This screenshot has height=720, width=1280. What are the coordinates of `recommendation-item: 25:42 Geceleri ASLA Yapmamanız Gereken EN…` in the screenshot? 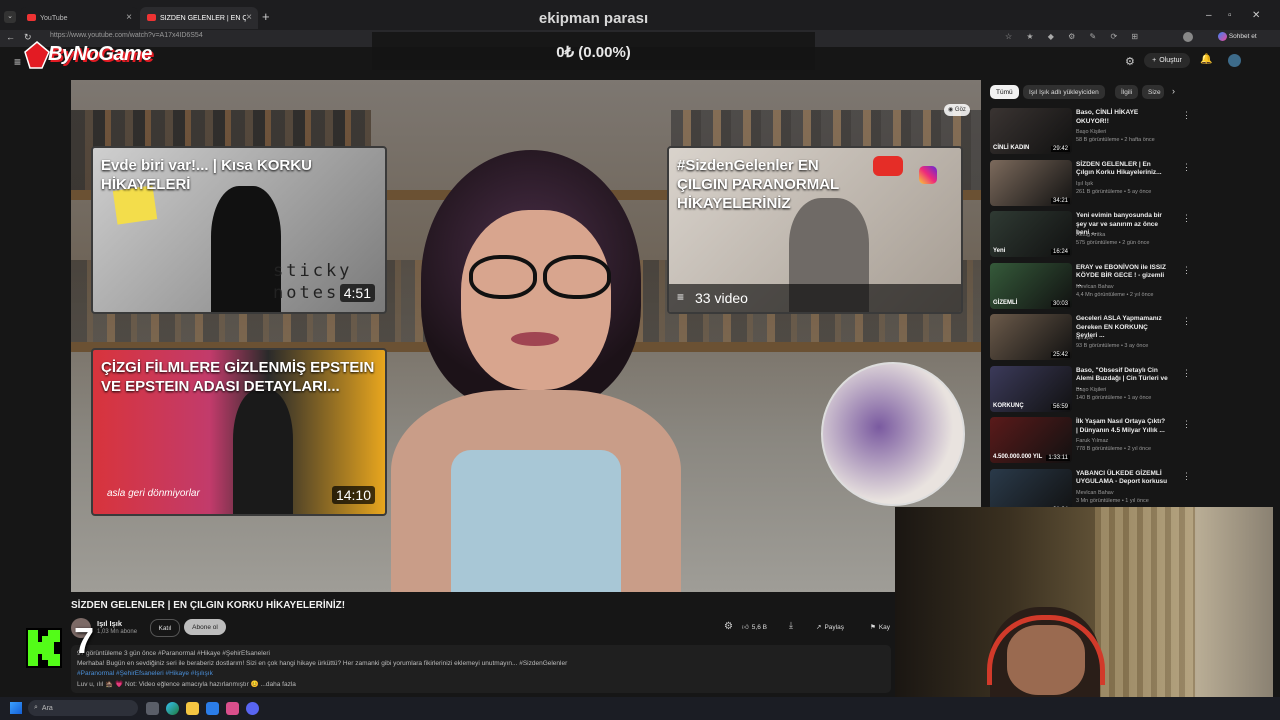 It's located at (1120, 339).